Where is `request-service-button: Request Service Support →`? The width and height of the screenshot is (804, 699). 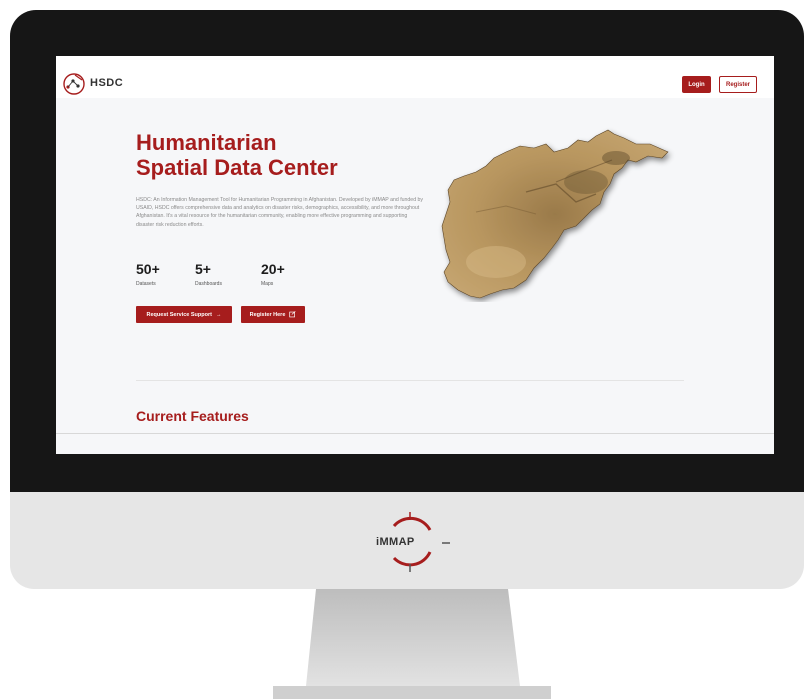 request-service-button: Request Service Support → is located at coordinates (184, 314).